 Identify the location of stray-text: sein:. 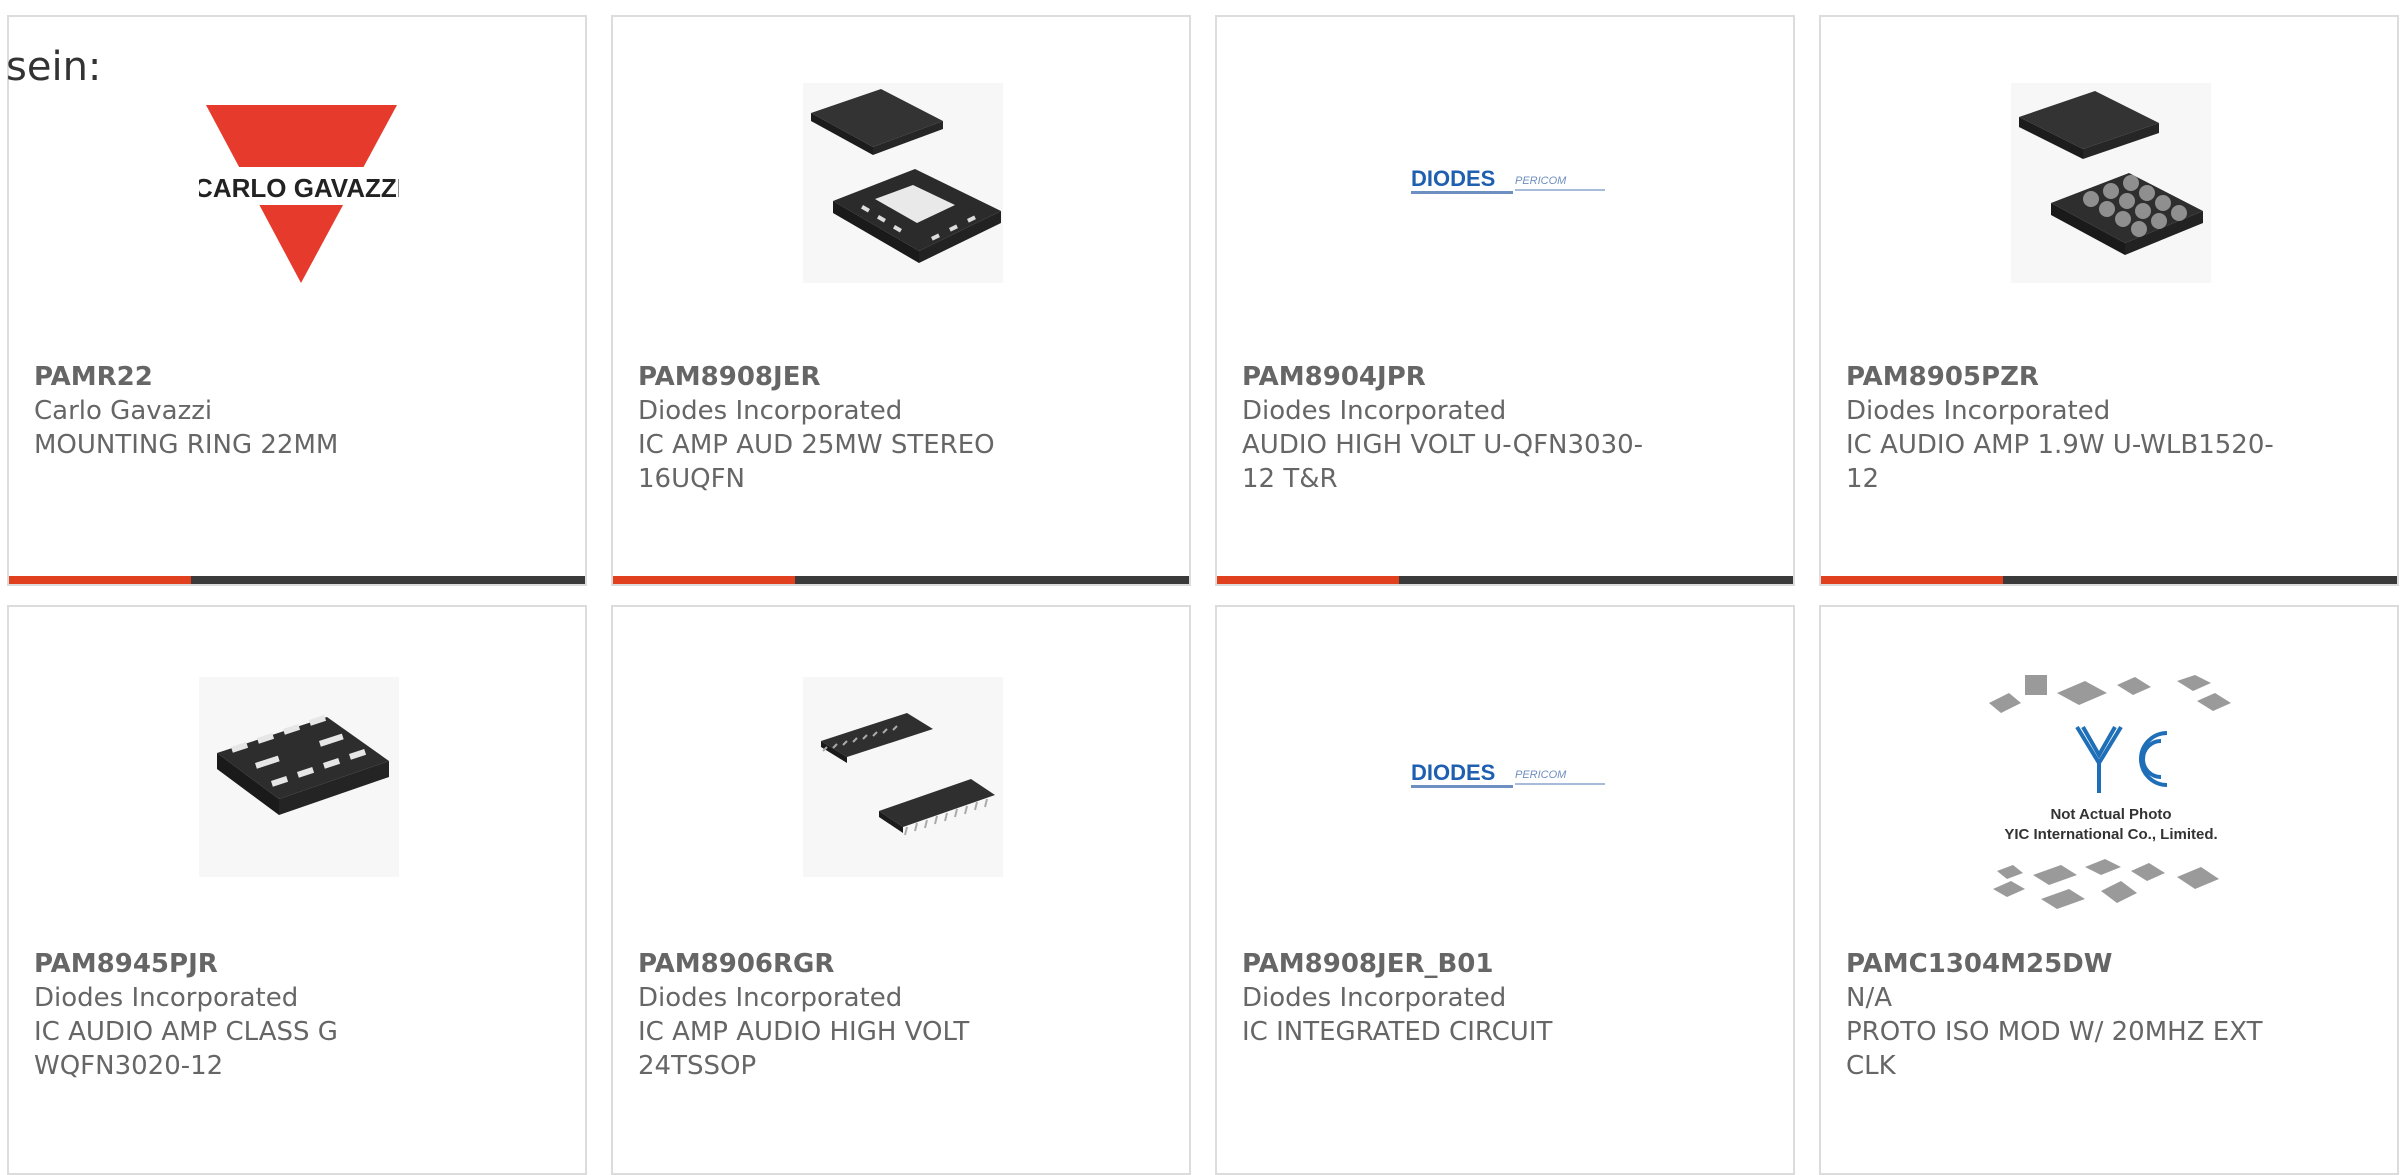
(54, 67).